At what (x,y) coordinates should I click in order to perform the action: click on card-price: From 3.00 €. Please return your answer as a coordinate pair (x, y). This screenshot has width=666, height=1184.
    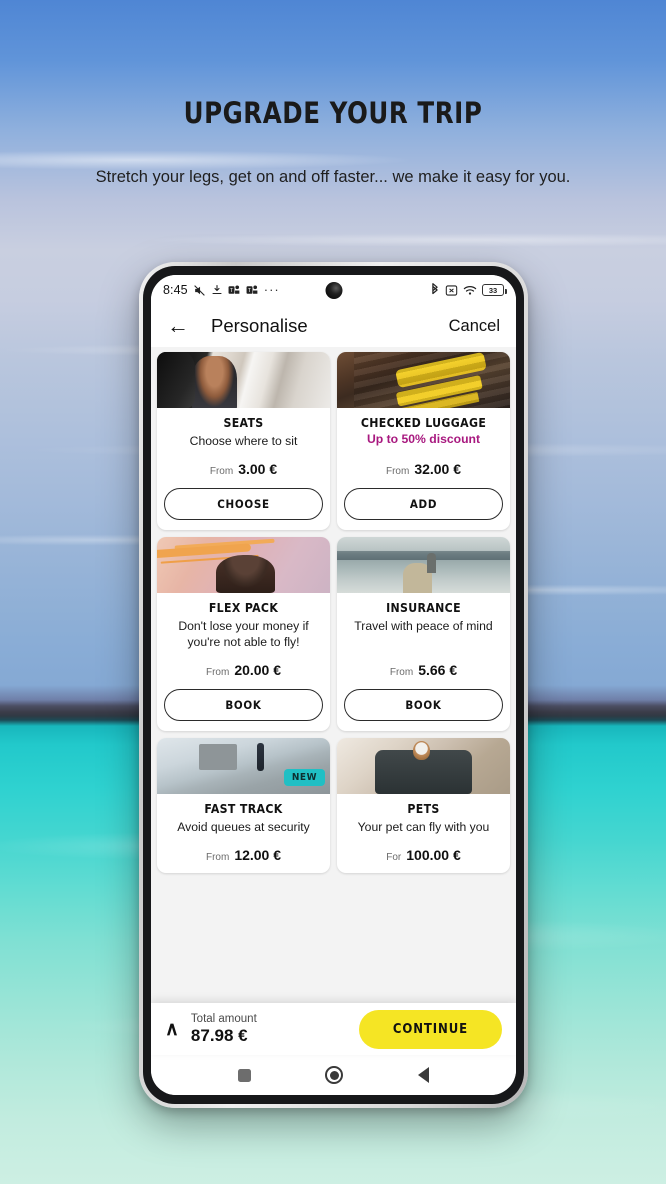
    Looking at the image, I should click on (243, 463).